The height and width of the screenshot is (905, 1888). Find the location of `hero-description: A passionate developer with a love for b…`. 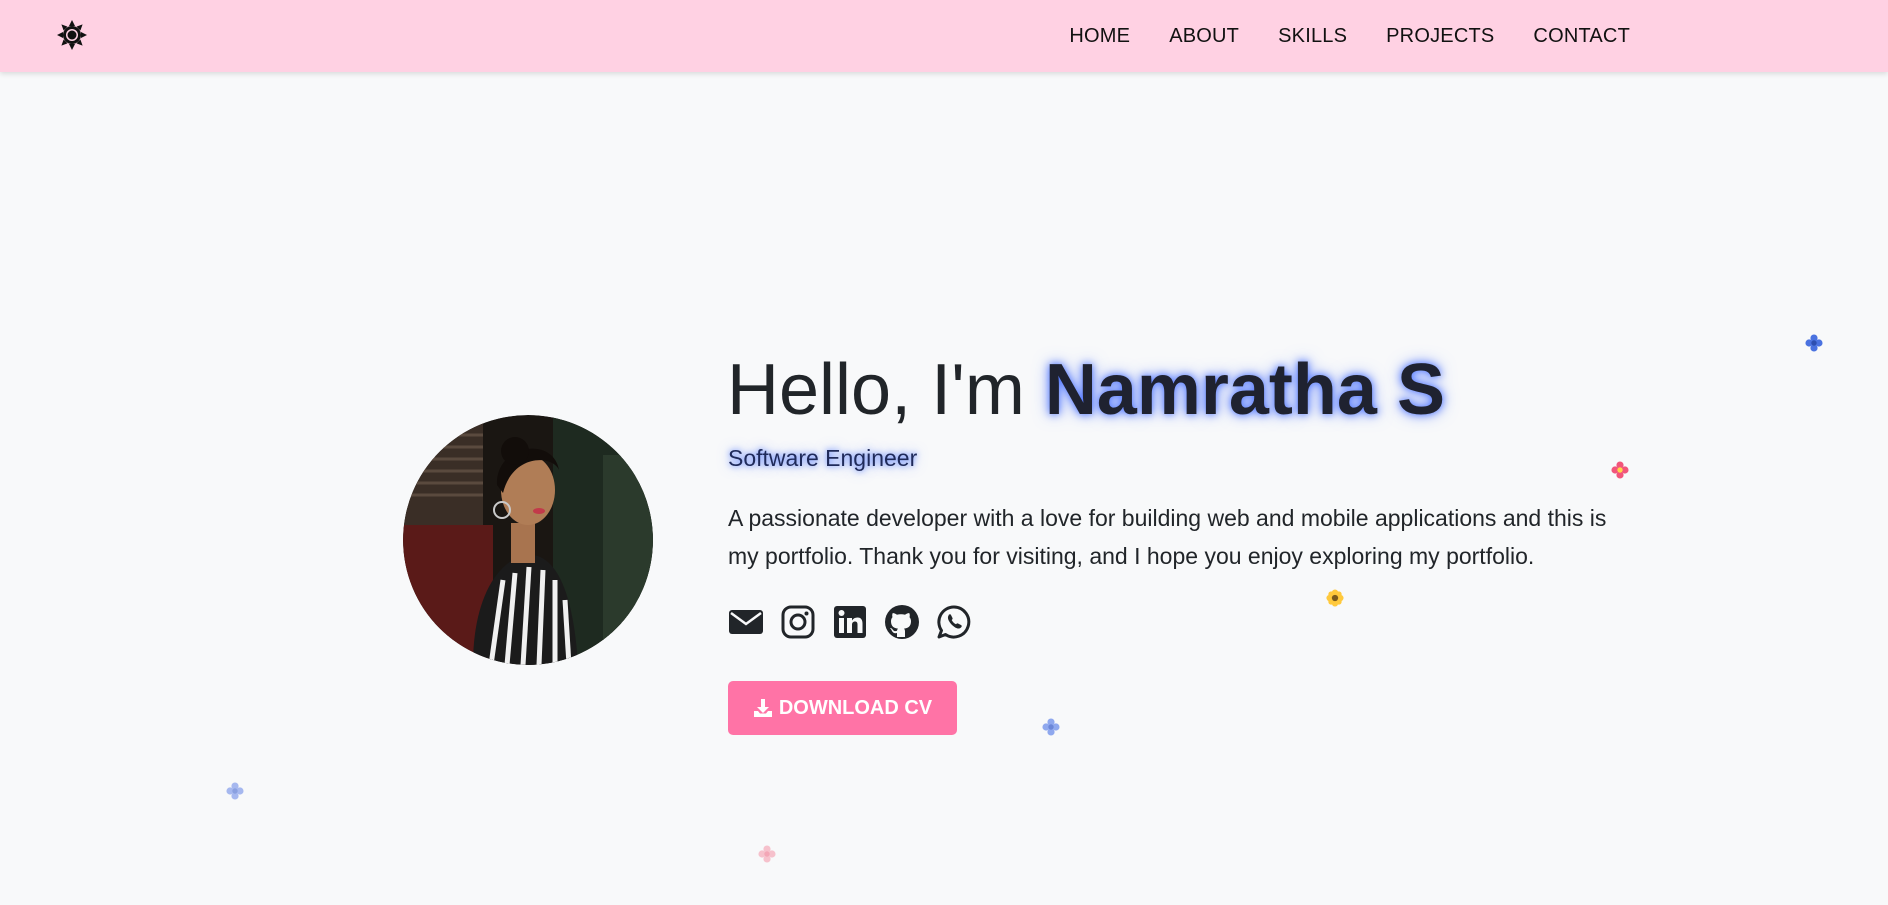

hero-description: A passionate developer with a love for b… is located at coordinates (1167, 537).